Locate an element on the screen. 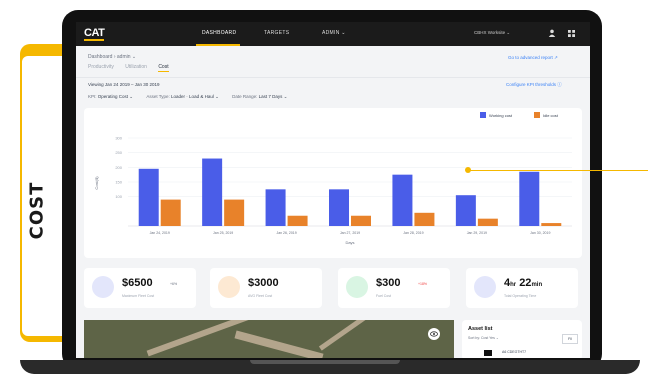 The image size is (651, 381). header-divider is located at coordinates (333, 77).